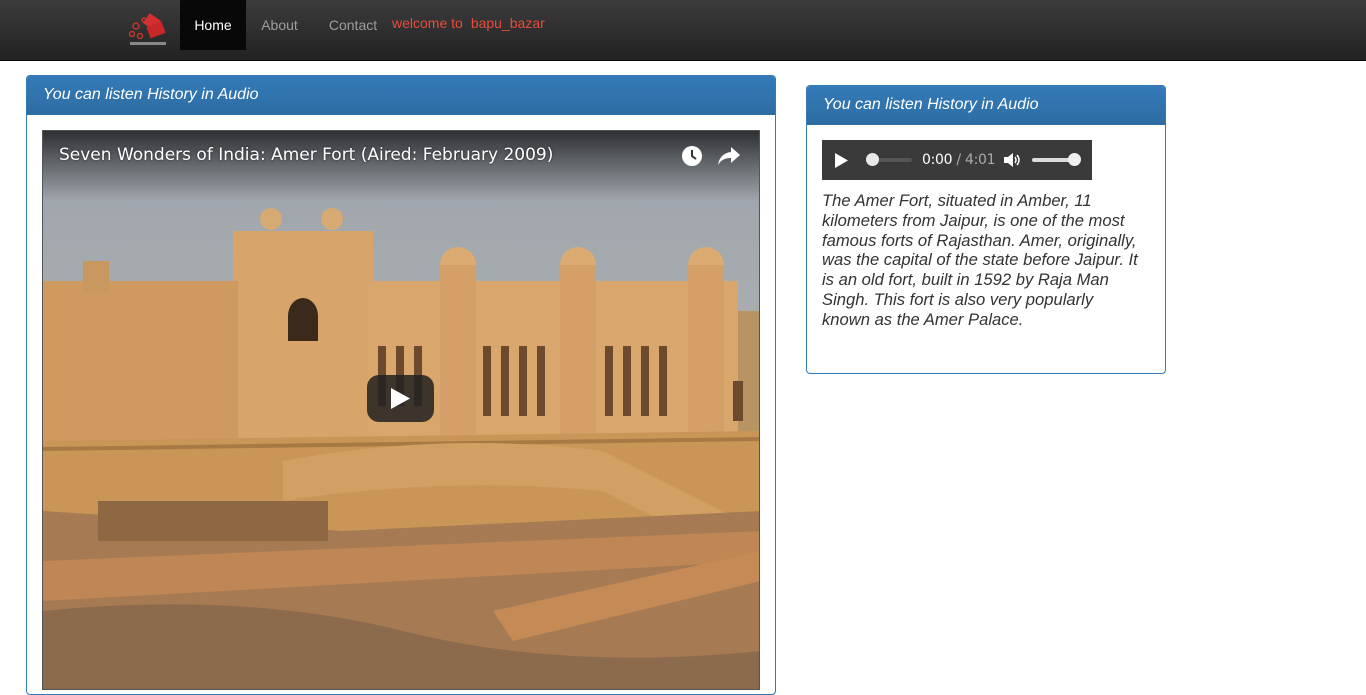 This screenshot has height=695, width=1366. I want to click on volume-icon, so click(1013, 160).